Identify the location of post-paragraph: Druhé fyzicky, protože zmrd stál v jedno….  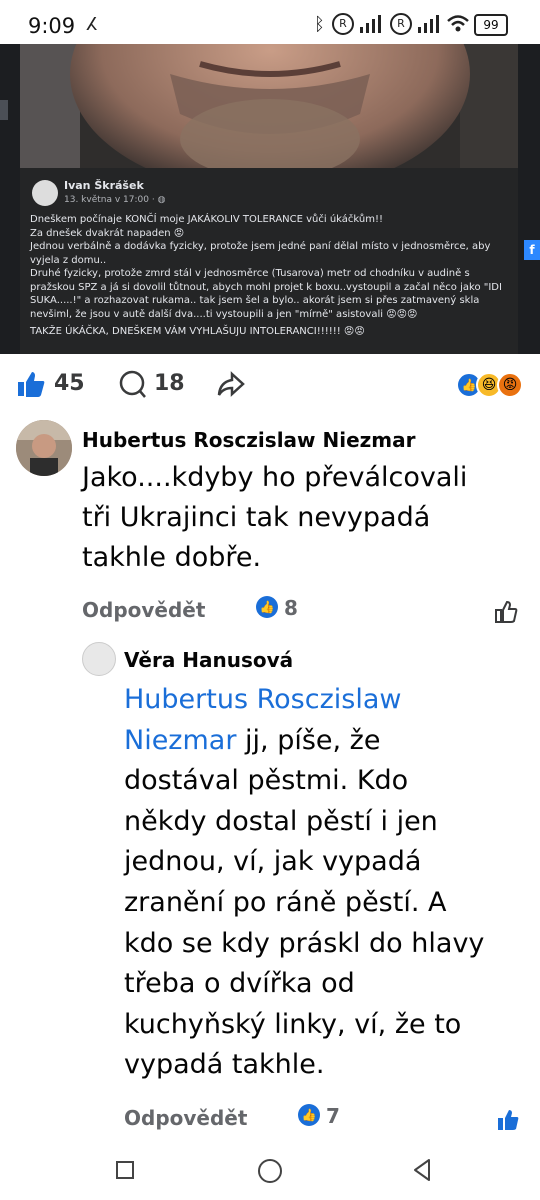
(266, 294).